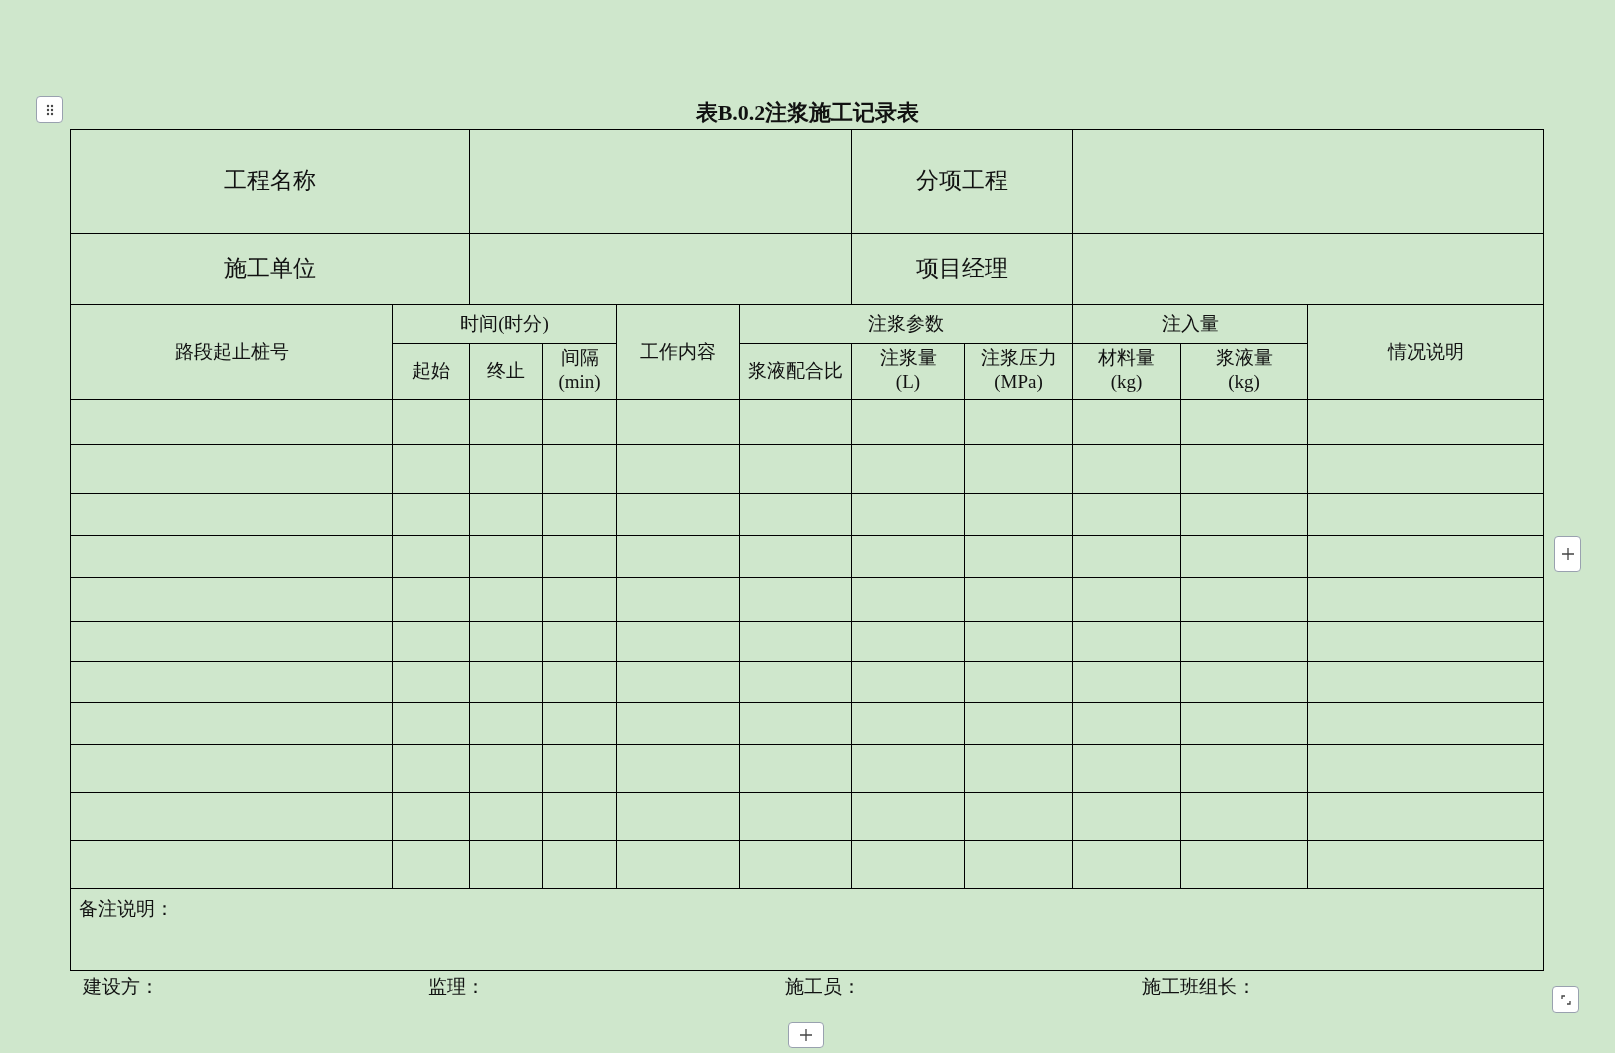 The width and height of the screenshot is (1615, 1053). What do you see at coordinates (678, 351) in the screenshot?
I see `column-header: 工作内容` at bounding box center [678, 351].